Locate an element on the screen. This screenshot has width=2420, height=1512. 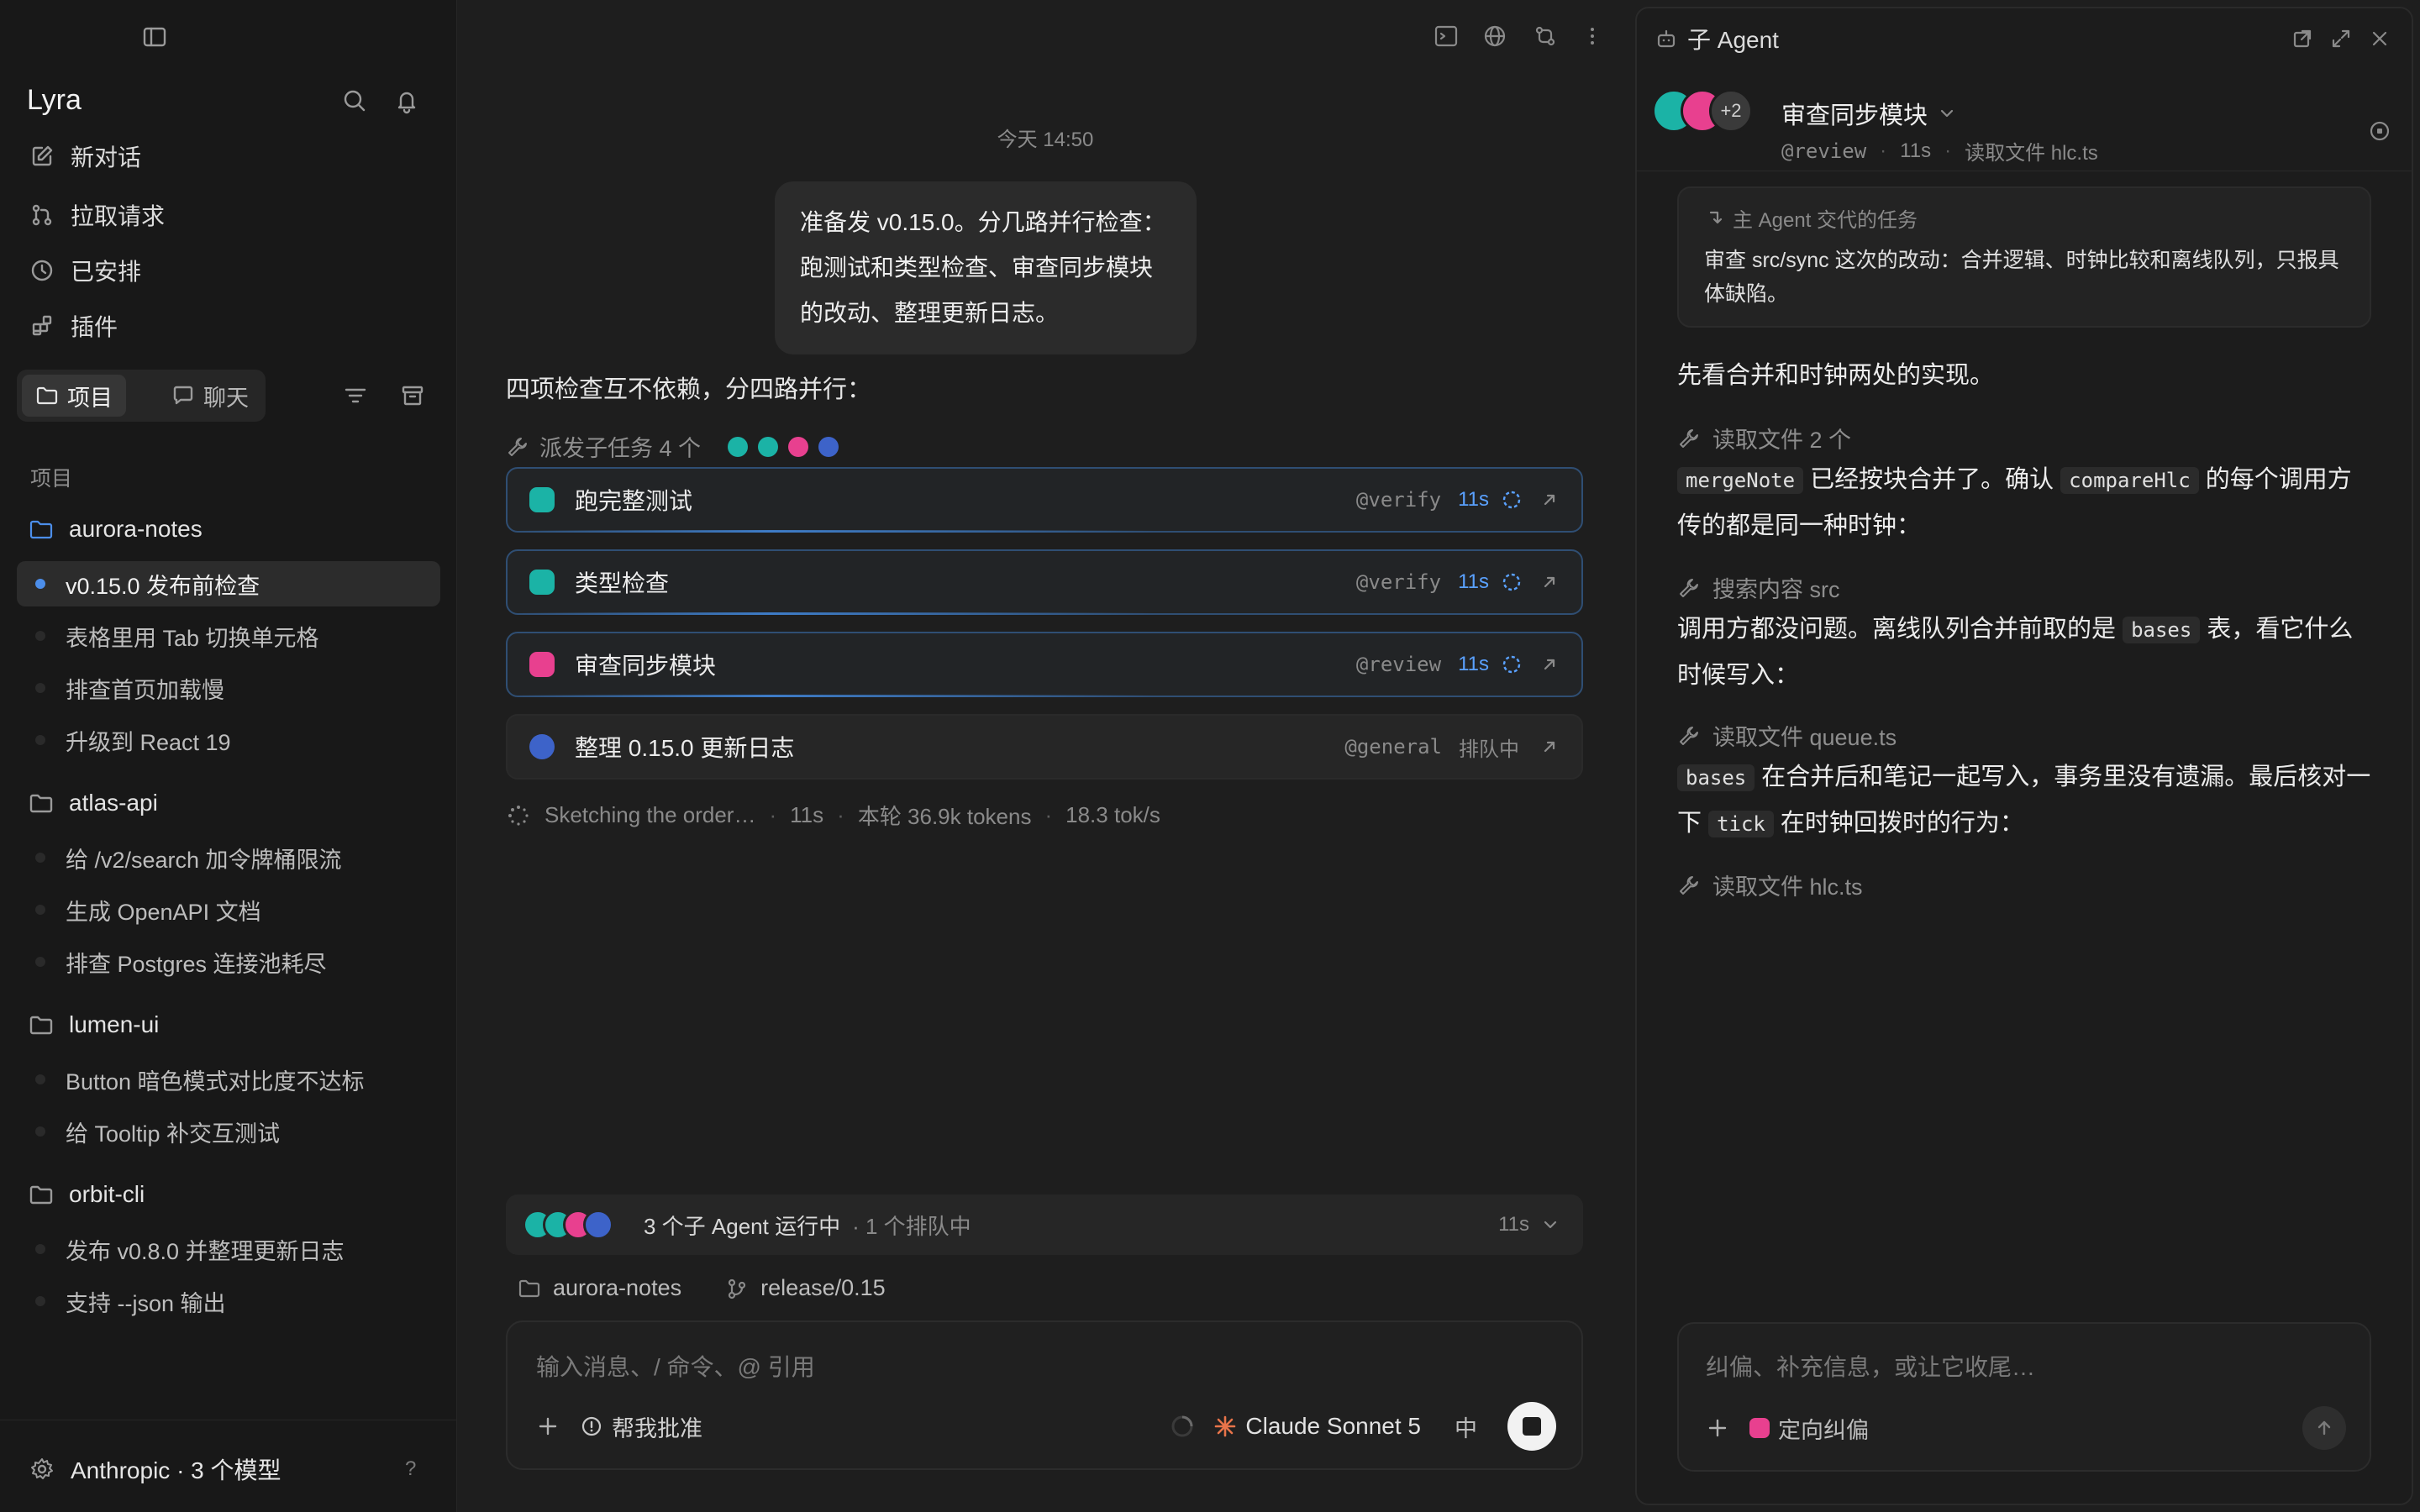
nav-new-chat: 新对话 is located at coordinates (85, 156).